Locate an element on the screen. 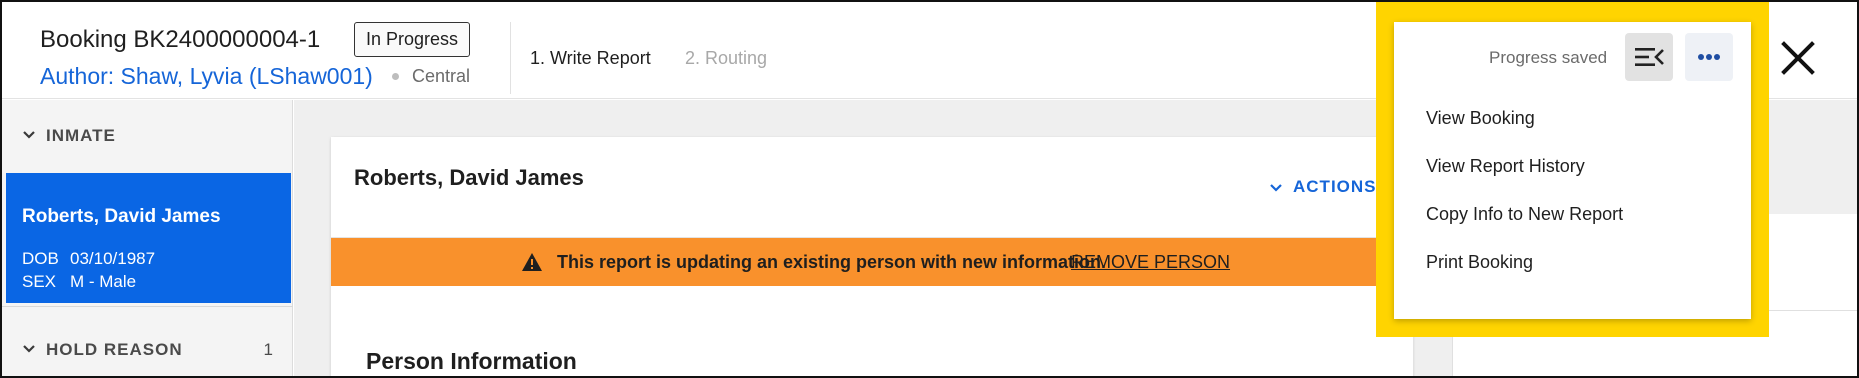  more-horizontal-icon is located at coordinates (1709, 57).